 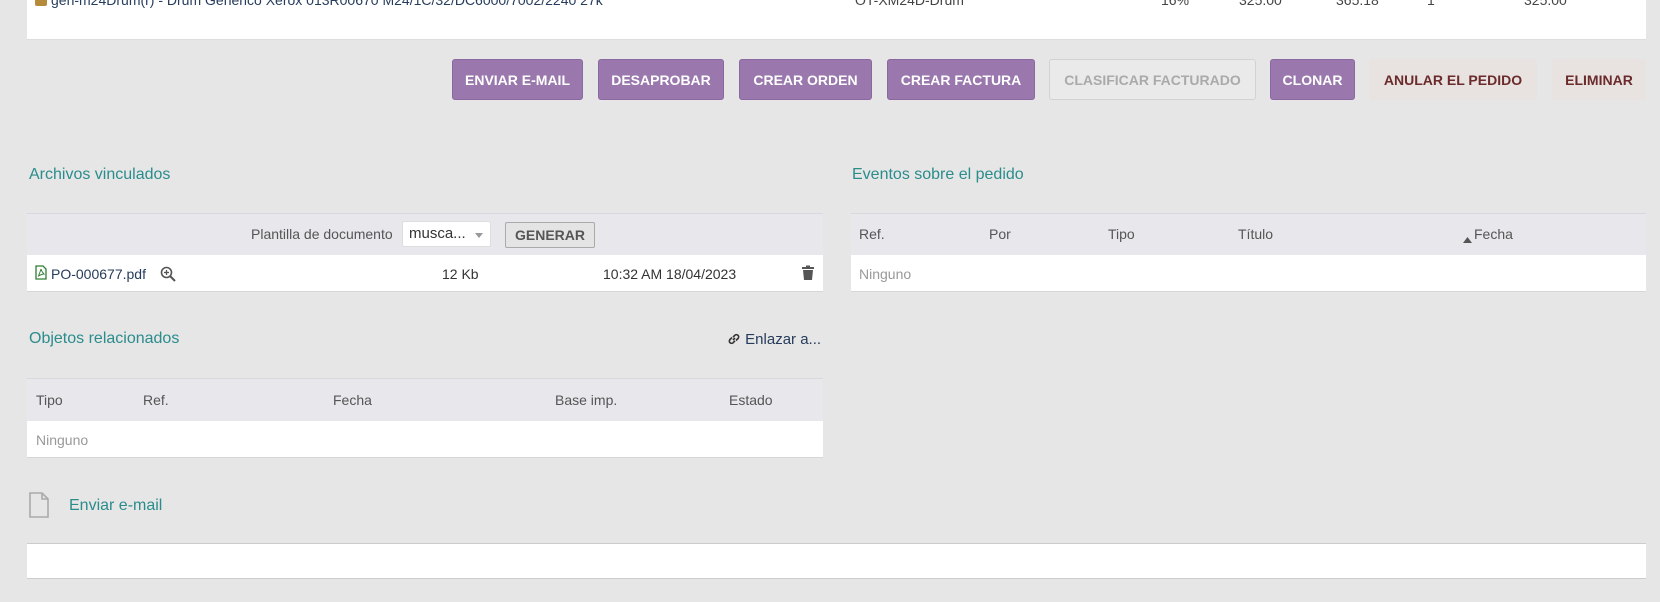 What do you see at coordinates (49, 400) in the screenshot?
I see `related-col-type: Tipo` at bounding box center [49, 400].